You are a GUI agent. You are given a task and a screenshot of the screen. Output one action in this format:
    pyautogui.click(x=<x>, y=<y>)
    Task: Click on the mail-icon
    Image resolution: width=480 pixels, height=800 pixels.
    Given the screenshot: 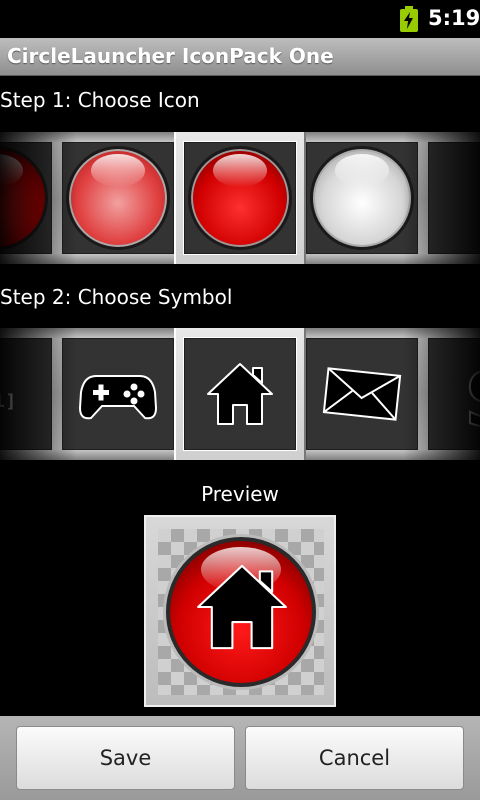 What is the action you would take?
    pyautogui.click(x=362, y=394)
    